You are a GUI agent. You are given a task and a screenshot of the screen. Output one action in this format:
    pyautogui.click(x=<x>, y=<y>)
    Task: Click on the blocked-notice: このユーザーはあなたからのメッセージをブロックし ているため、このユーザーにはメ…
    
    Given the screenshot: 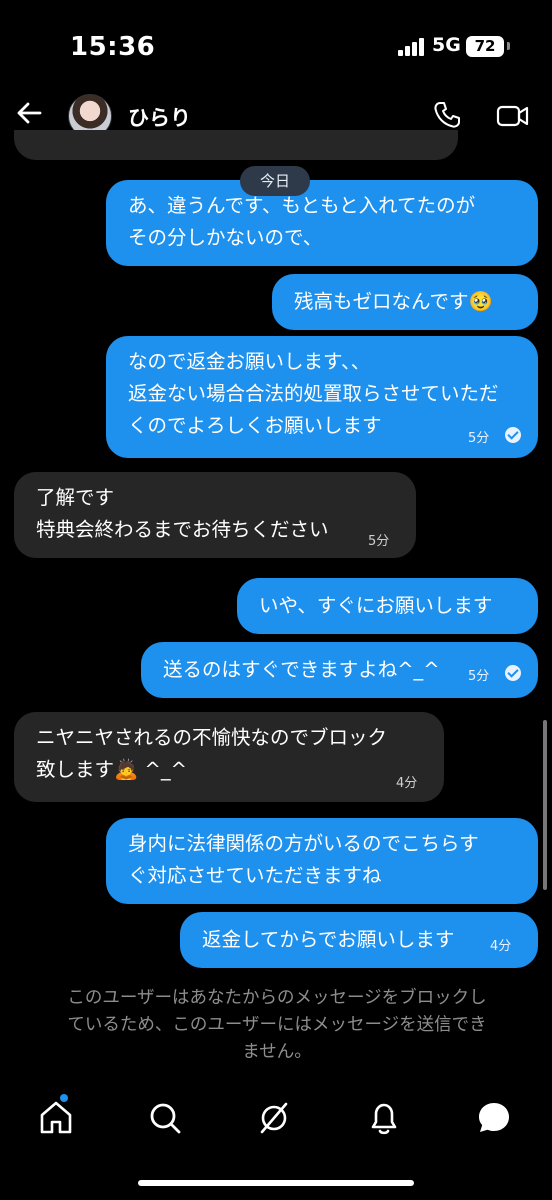 What is the action you would take?
    pyautogui.click(x=277, y=1025)
    